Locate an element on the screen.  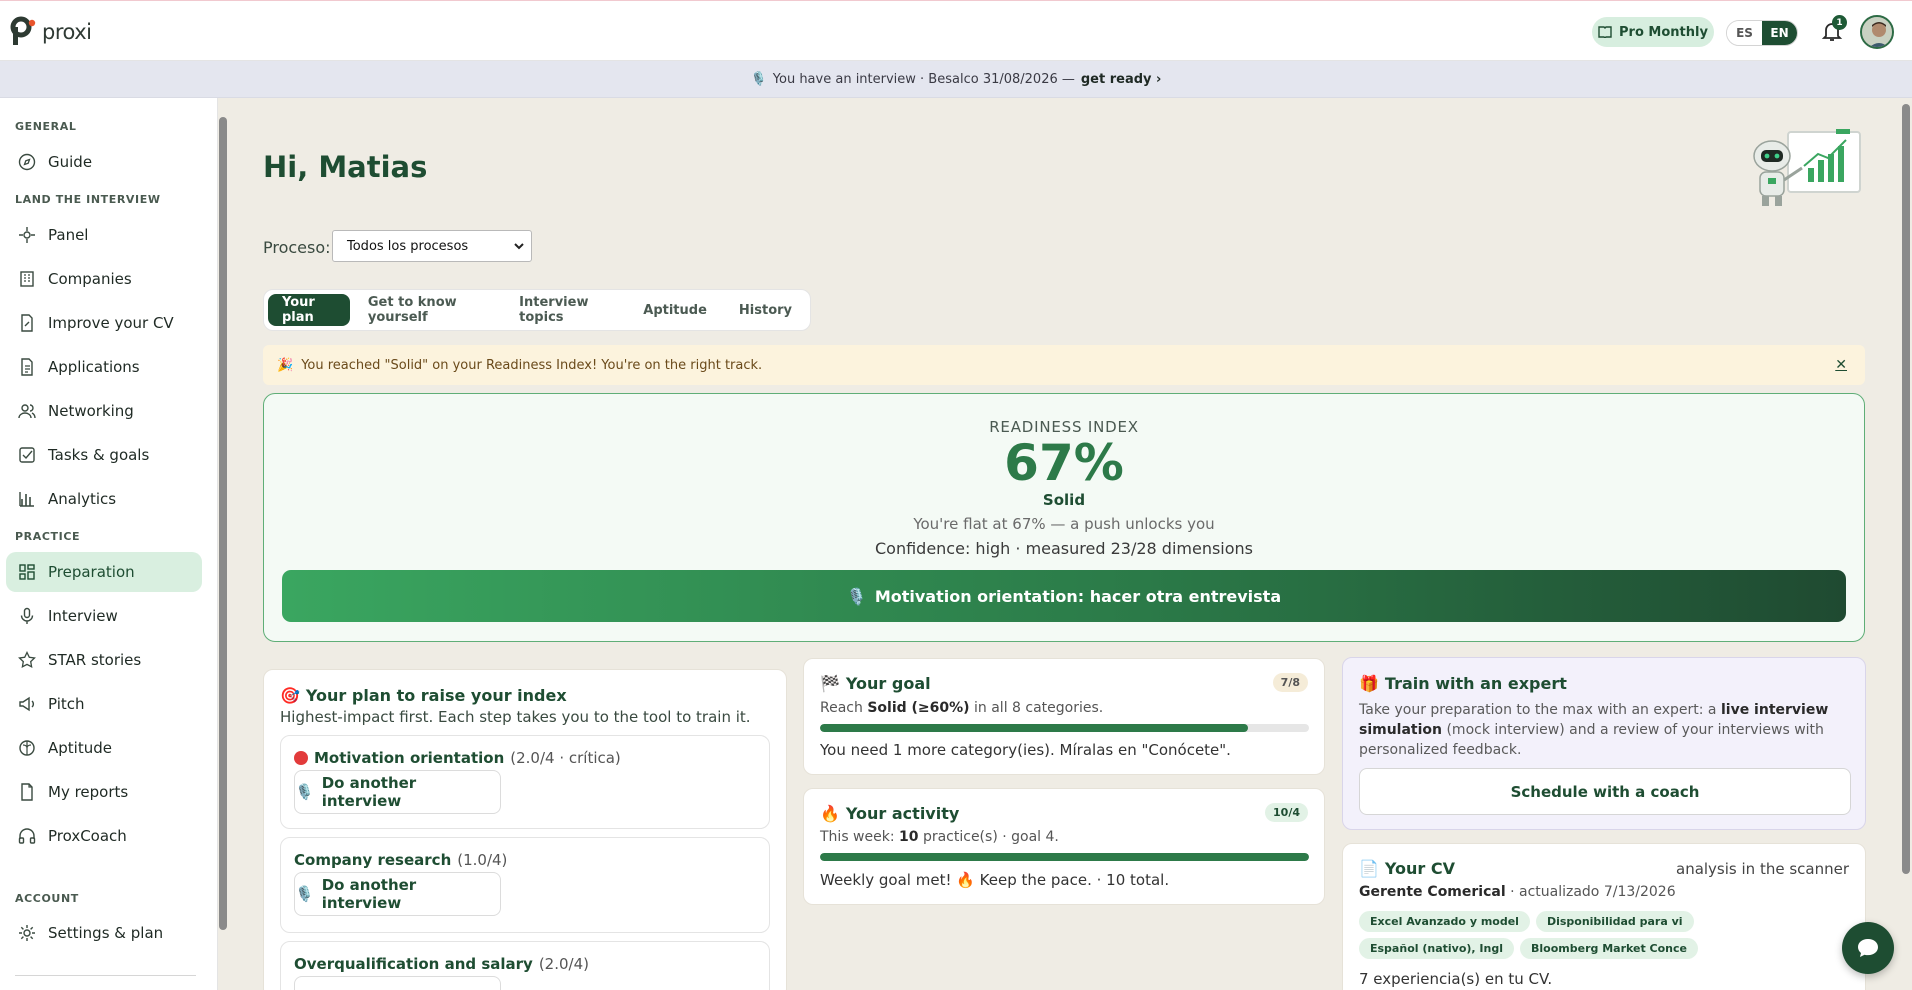
sidebar-item-analytics: Analytics is located at coordinates (104, 499).